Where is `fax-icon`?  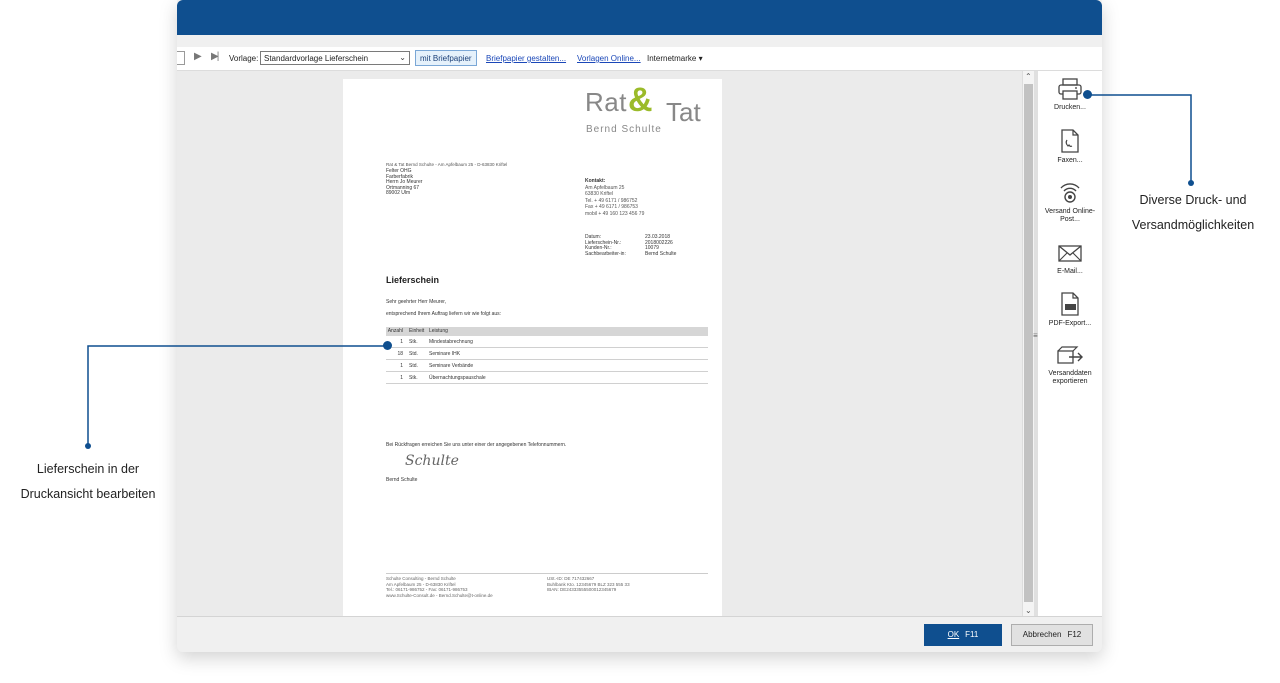 fax-icon is located at coordinates (1070, 141).